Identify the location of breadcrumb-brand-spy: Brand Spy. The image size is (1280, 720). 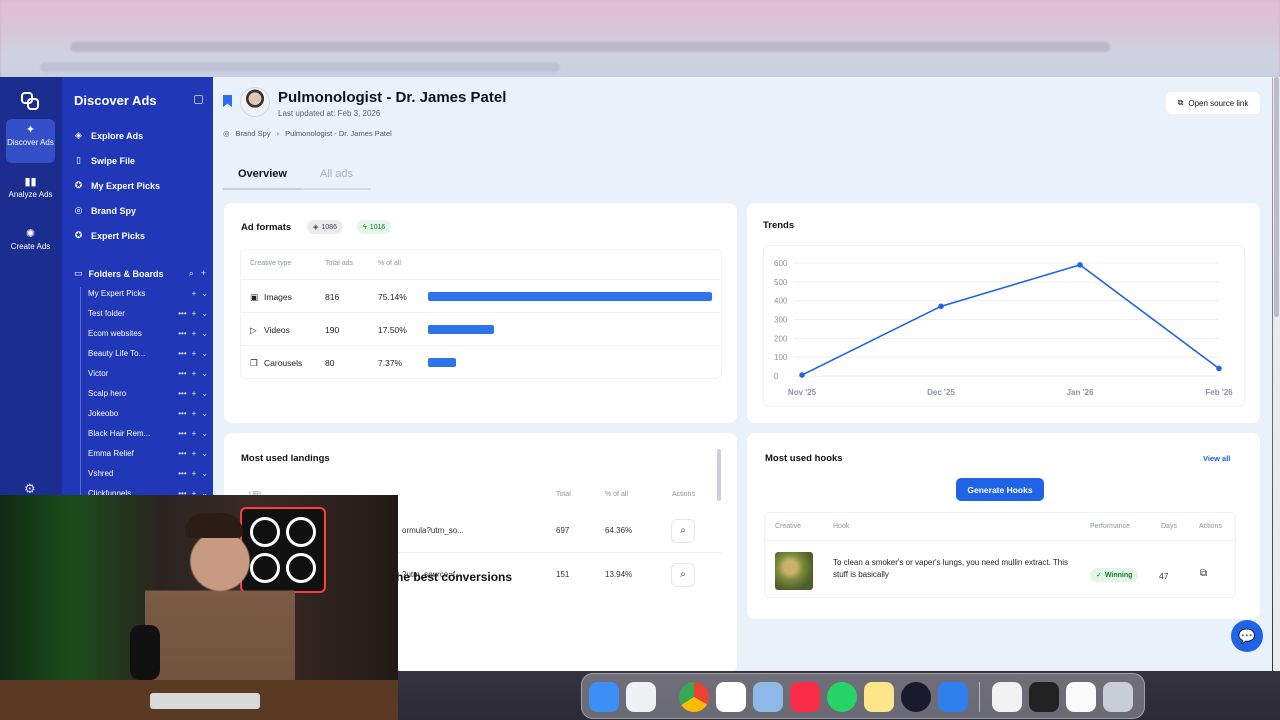
(253, 133).